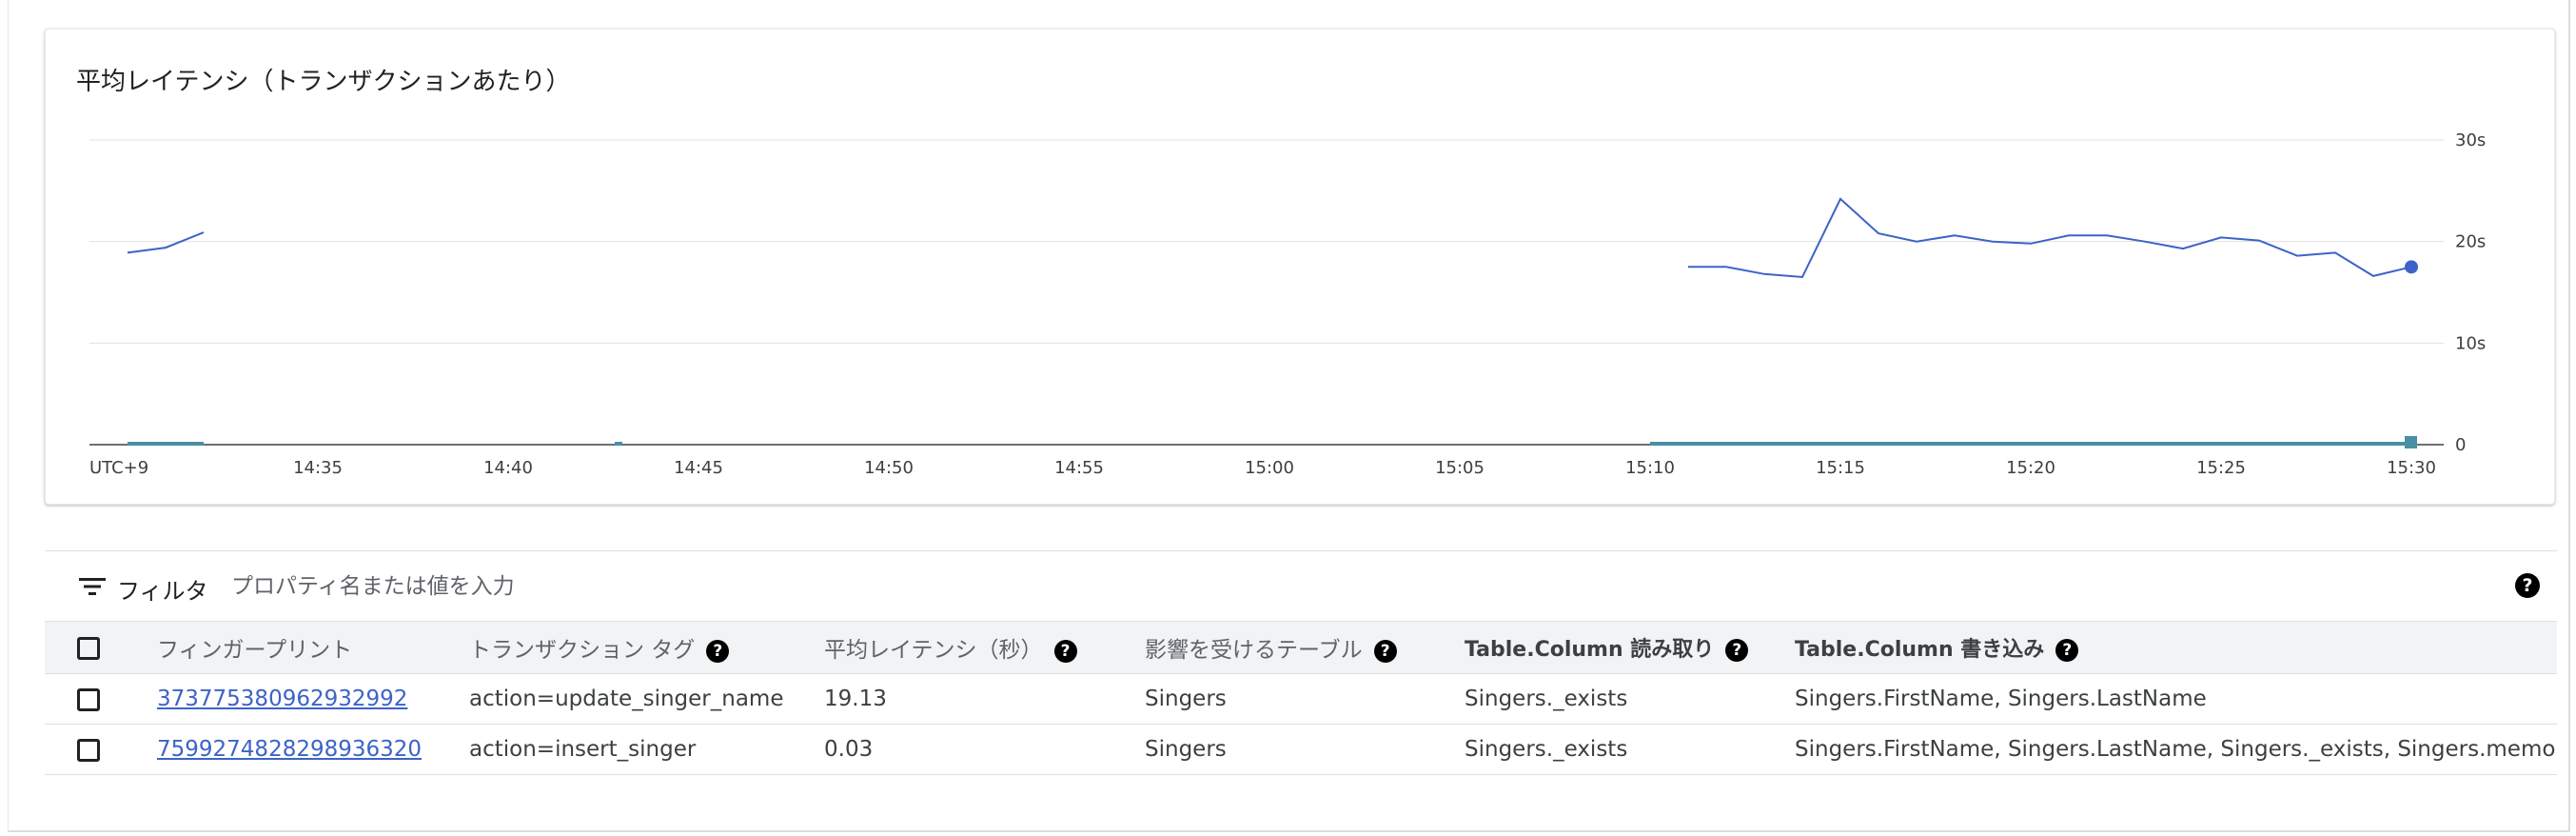 Image resolution: width=2576 pixels, height=836 pixels. Describe the element at coordinates (282, 699) in the screenshot. I see `fingerprint-link: 373775380962932992` at that location.